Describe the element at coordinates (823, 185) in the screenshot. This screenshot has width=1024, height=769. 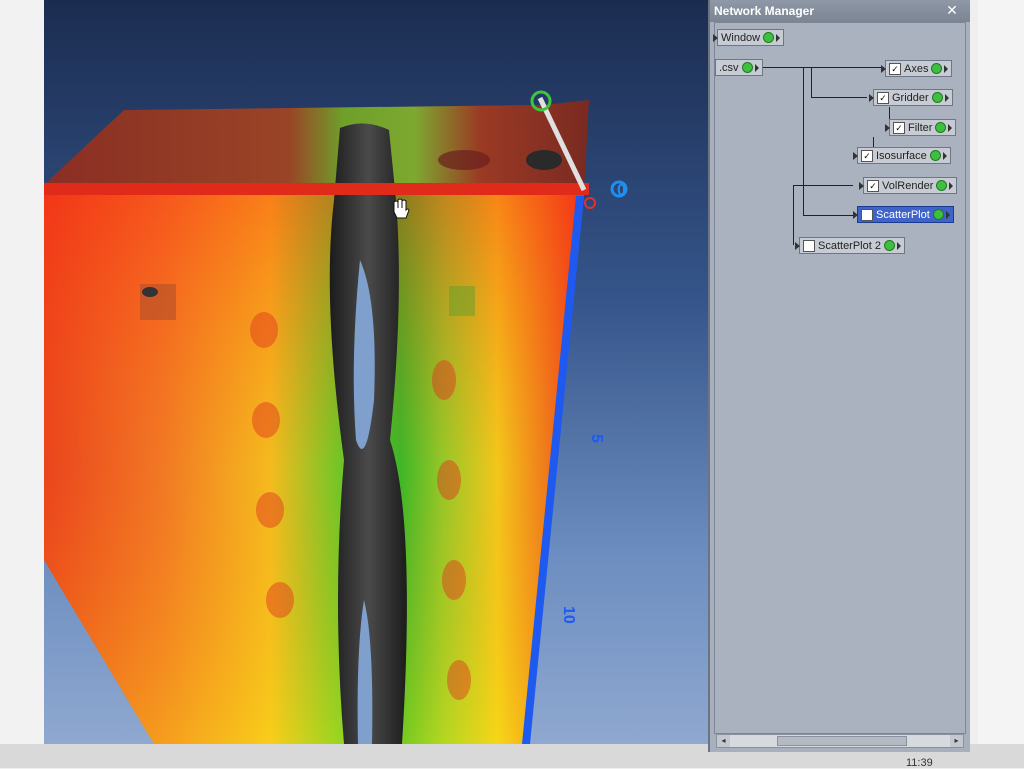
I see `wire-volrender-branch` at that location.